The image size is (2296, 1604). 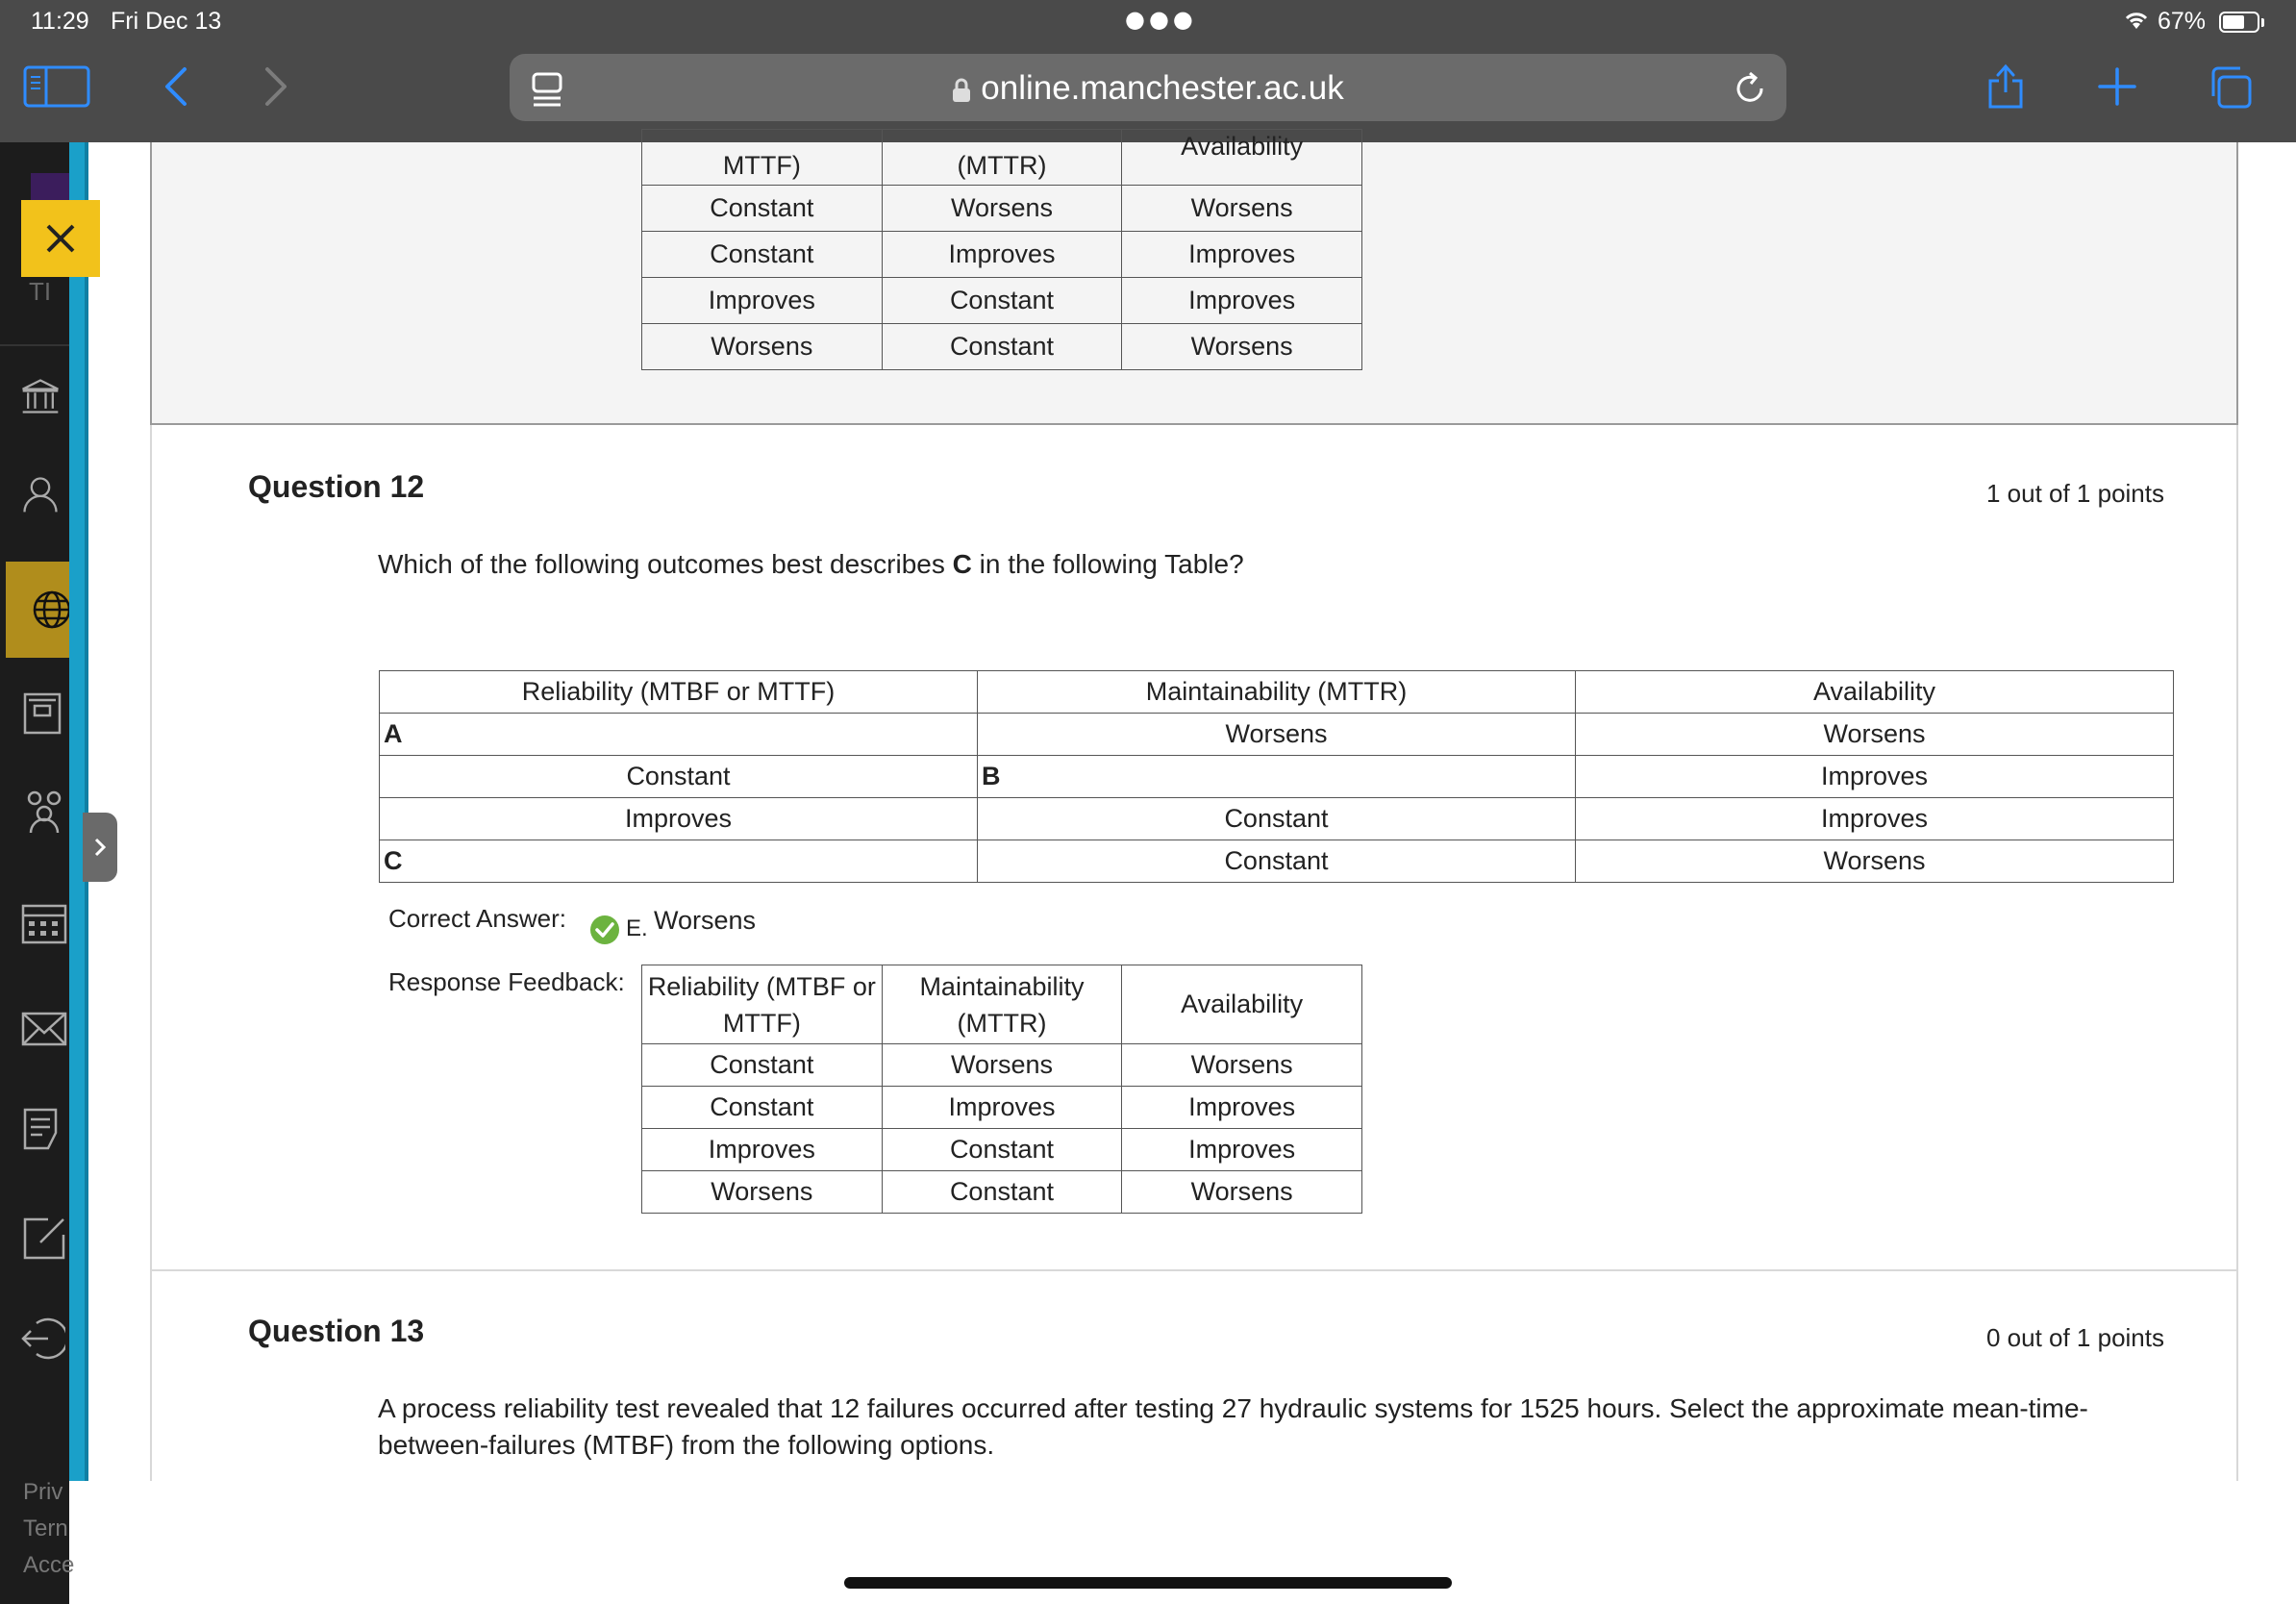 What do you see at coordinates (166, 21) in the screenshot?
I see `status-date: Fri Dec 13` at bounding box center [166, 21].